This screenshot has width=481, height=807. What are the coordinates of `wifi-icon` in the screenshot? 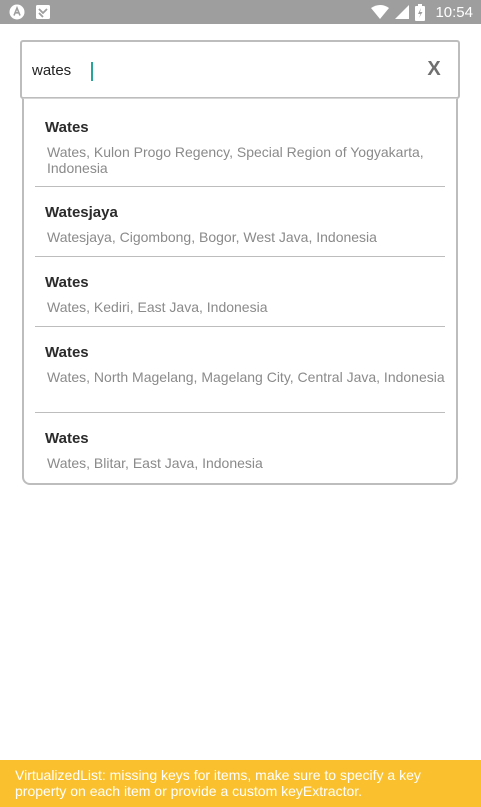 It's located at (380, 12).